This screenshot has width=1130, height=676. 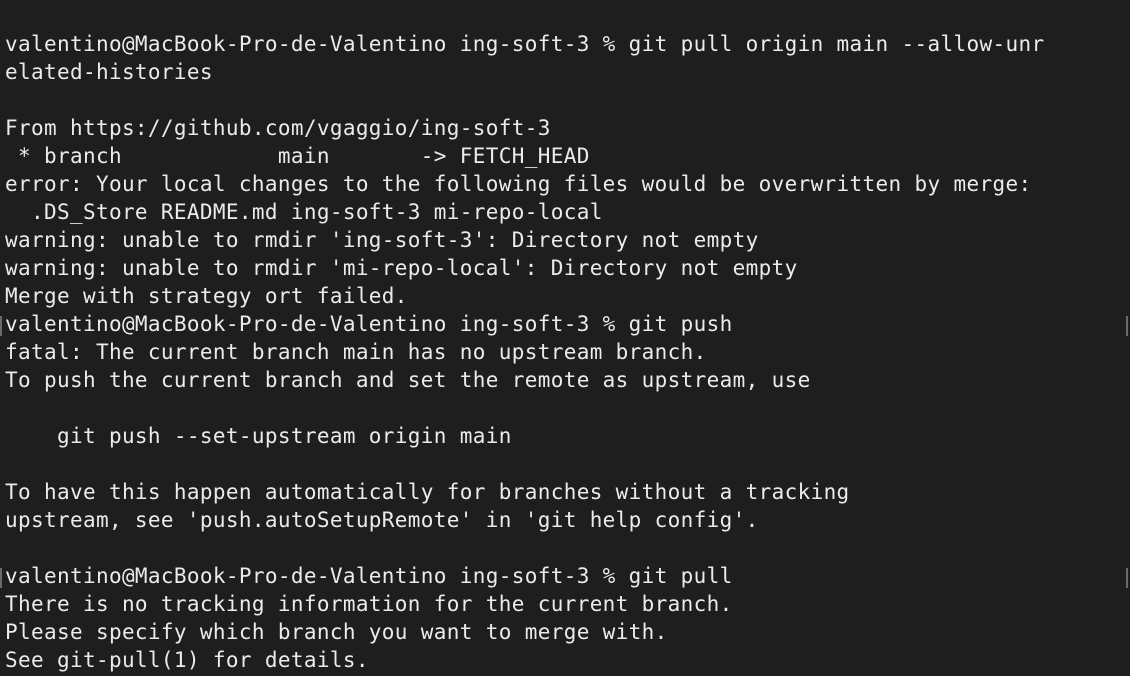 What do you see at coordinates (206, 296) in the screenshot?
I see `output-line: Merge with strategy ort failed.` at bounding box center [206, 296].